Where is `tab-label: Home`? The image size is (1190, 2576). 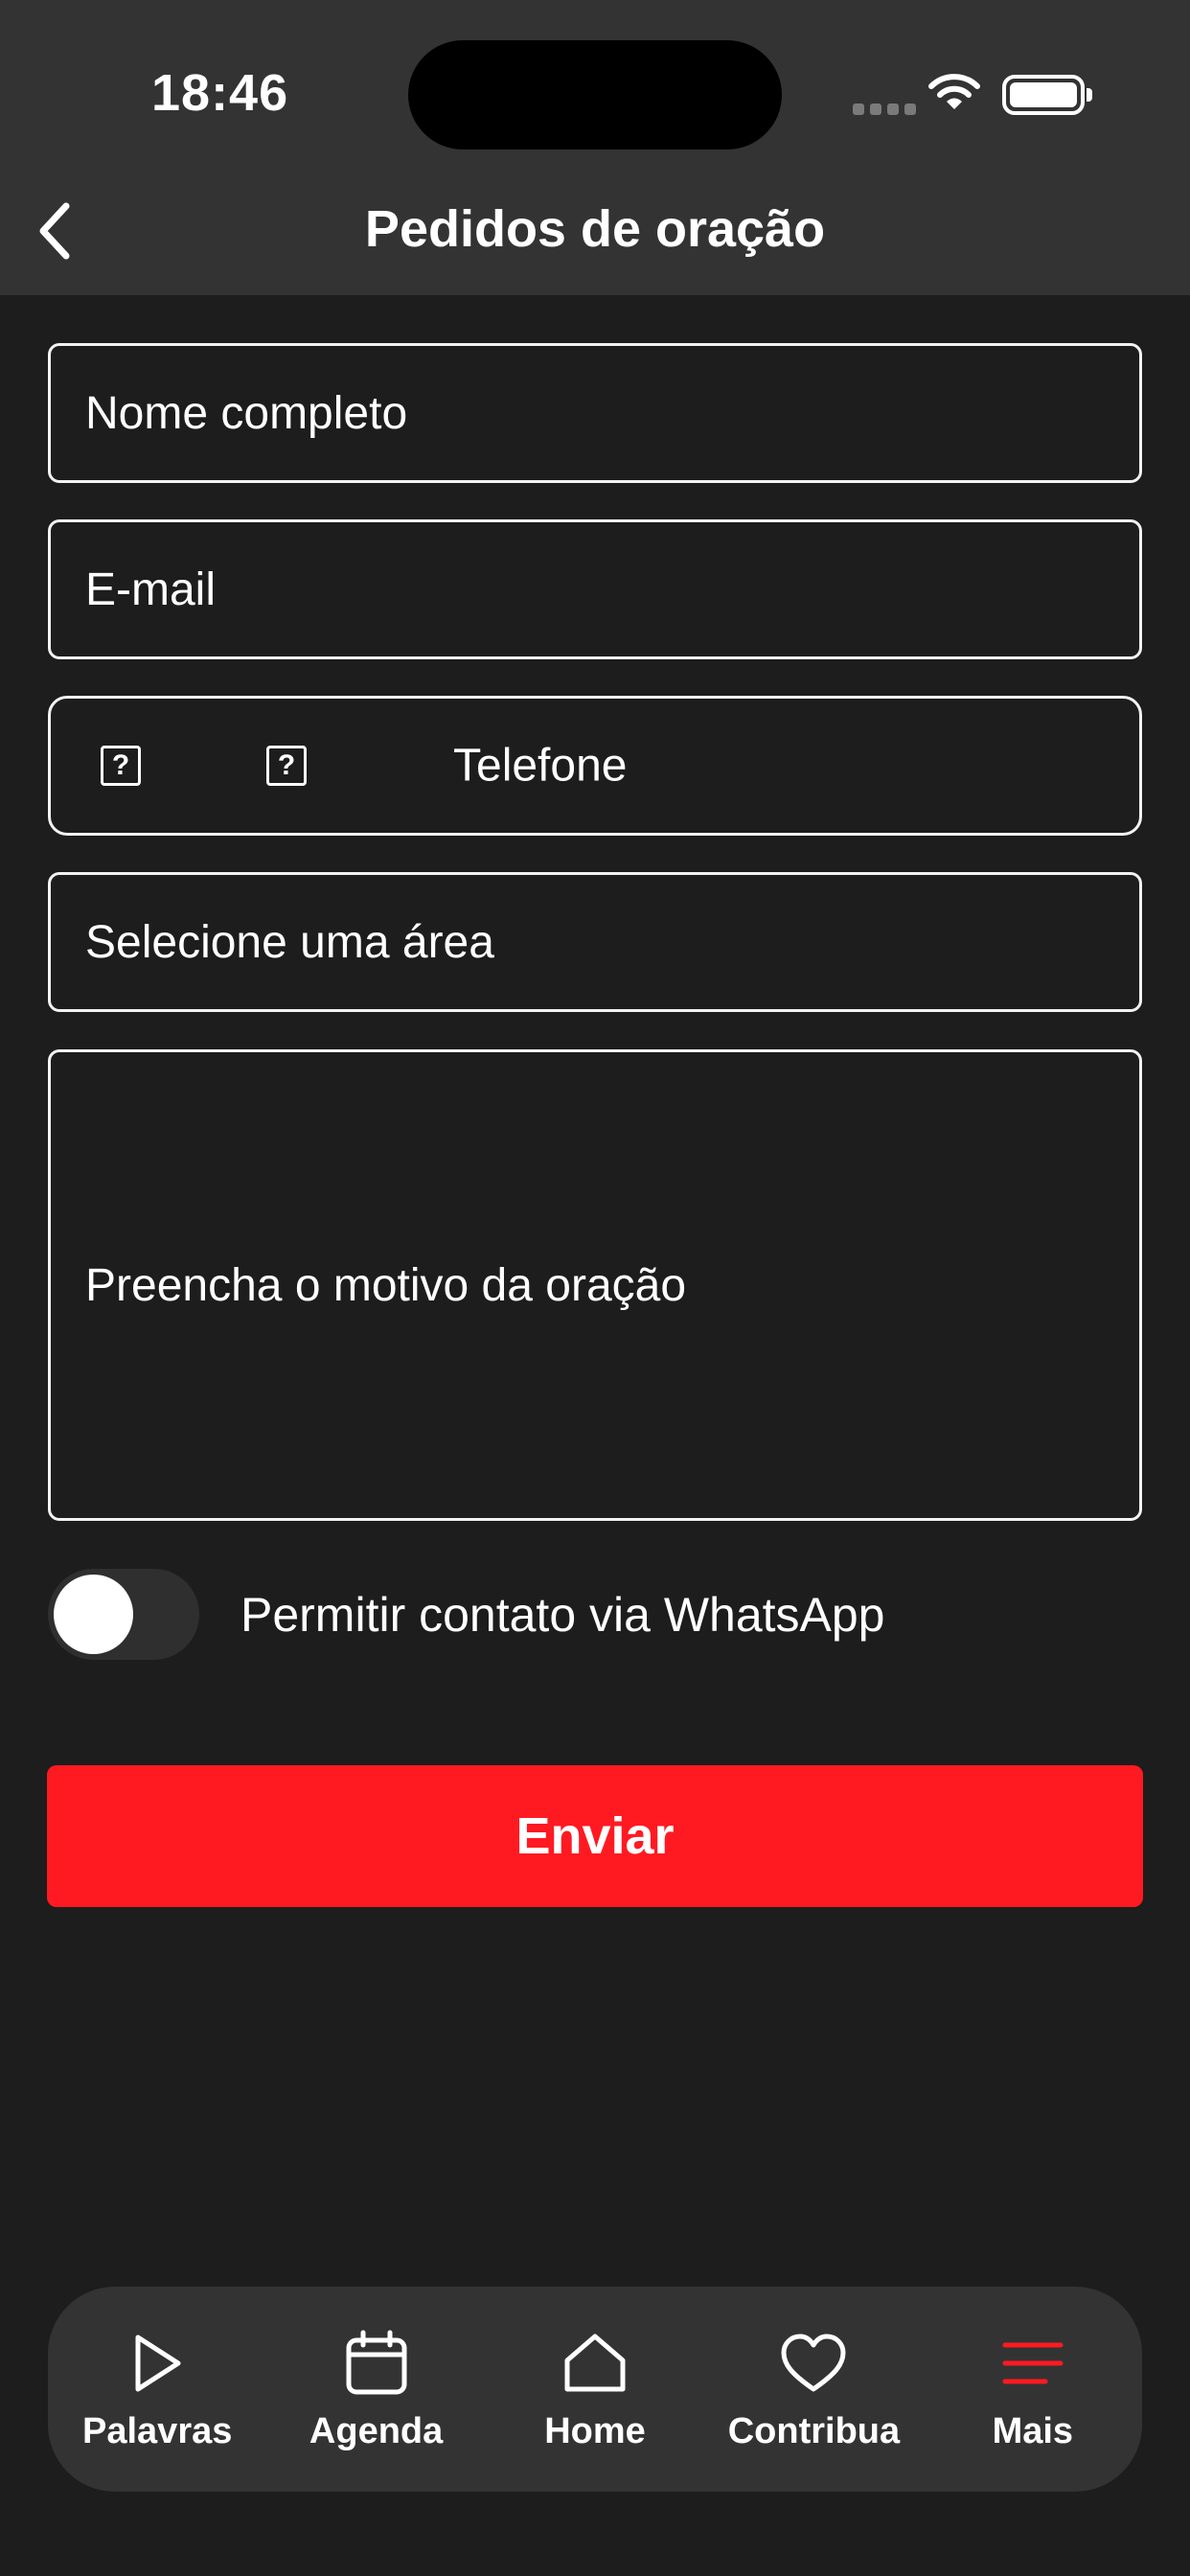 tab-label: Home is located at coordinates (595, 2431).